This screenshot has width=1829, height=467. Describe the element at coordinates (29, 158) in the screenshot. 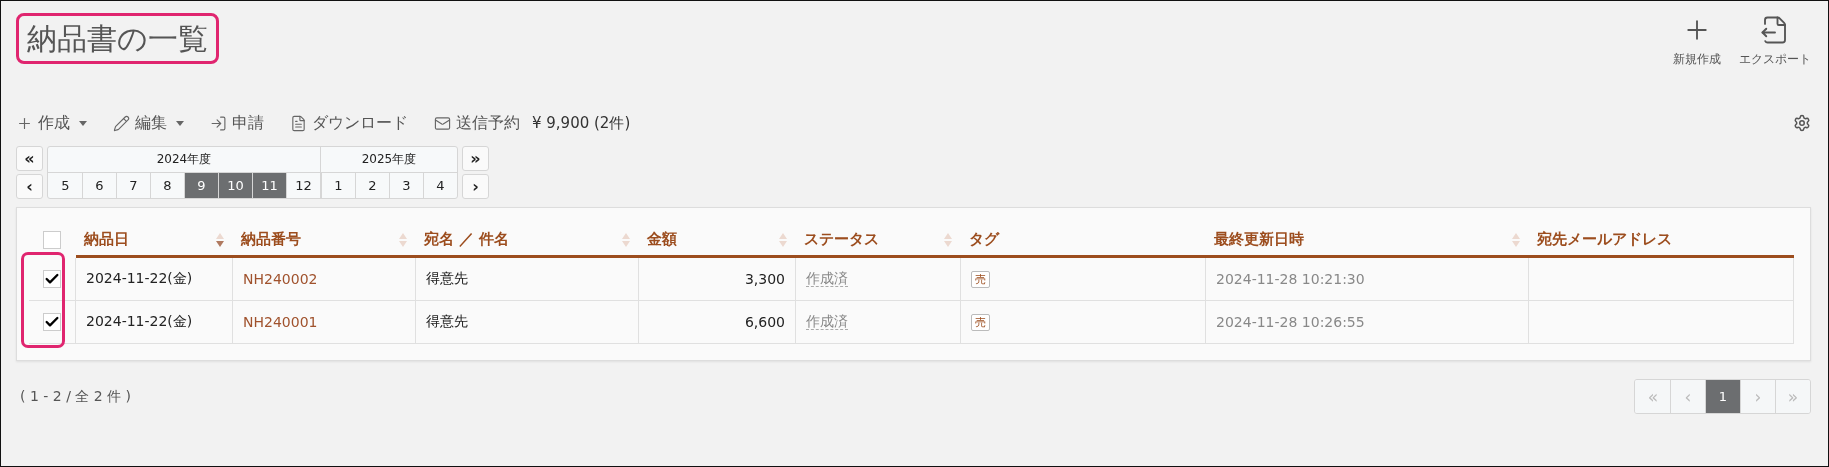

I see `first-year-button: «` at that location.